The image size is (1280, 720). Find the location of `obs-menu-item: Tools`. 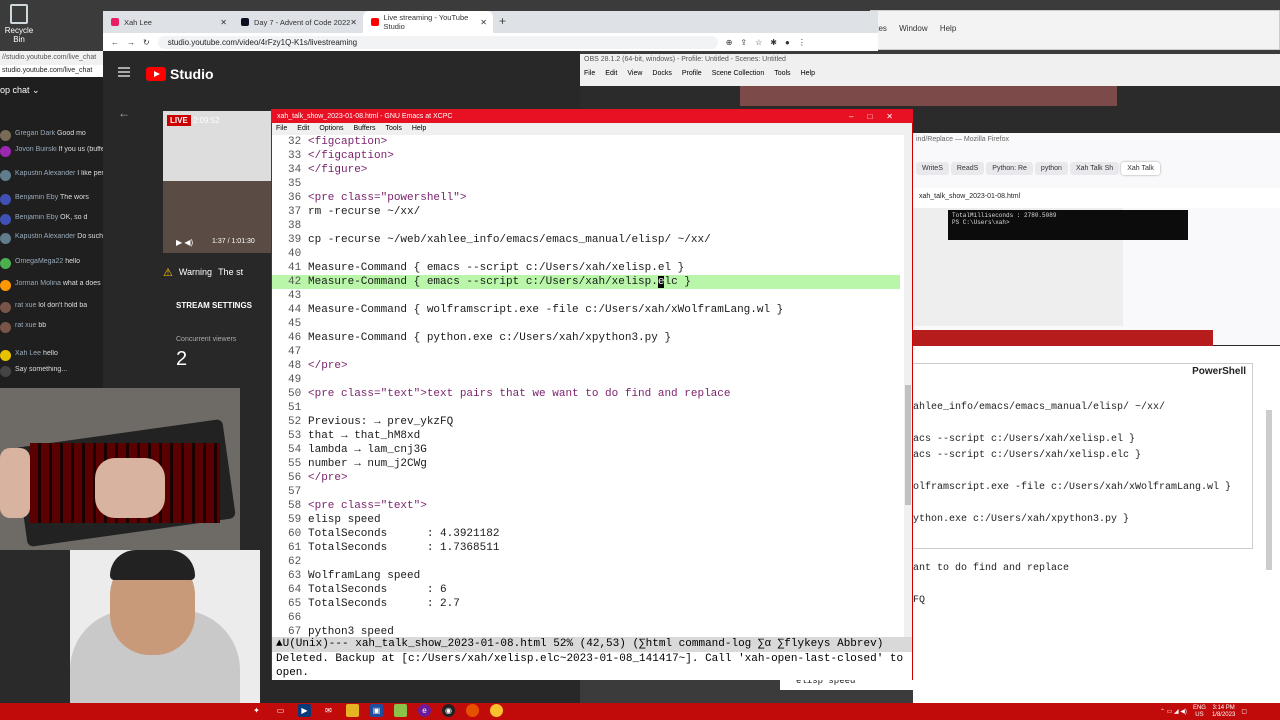

obs-menu-item: Tools is located at coordinates (782, 73).